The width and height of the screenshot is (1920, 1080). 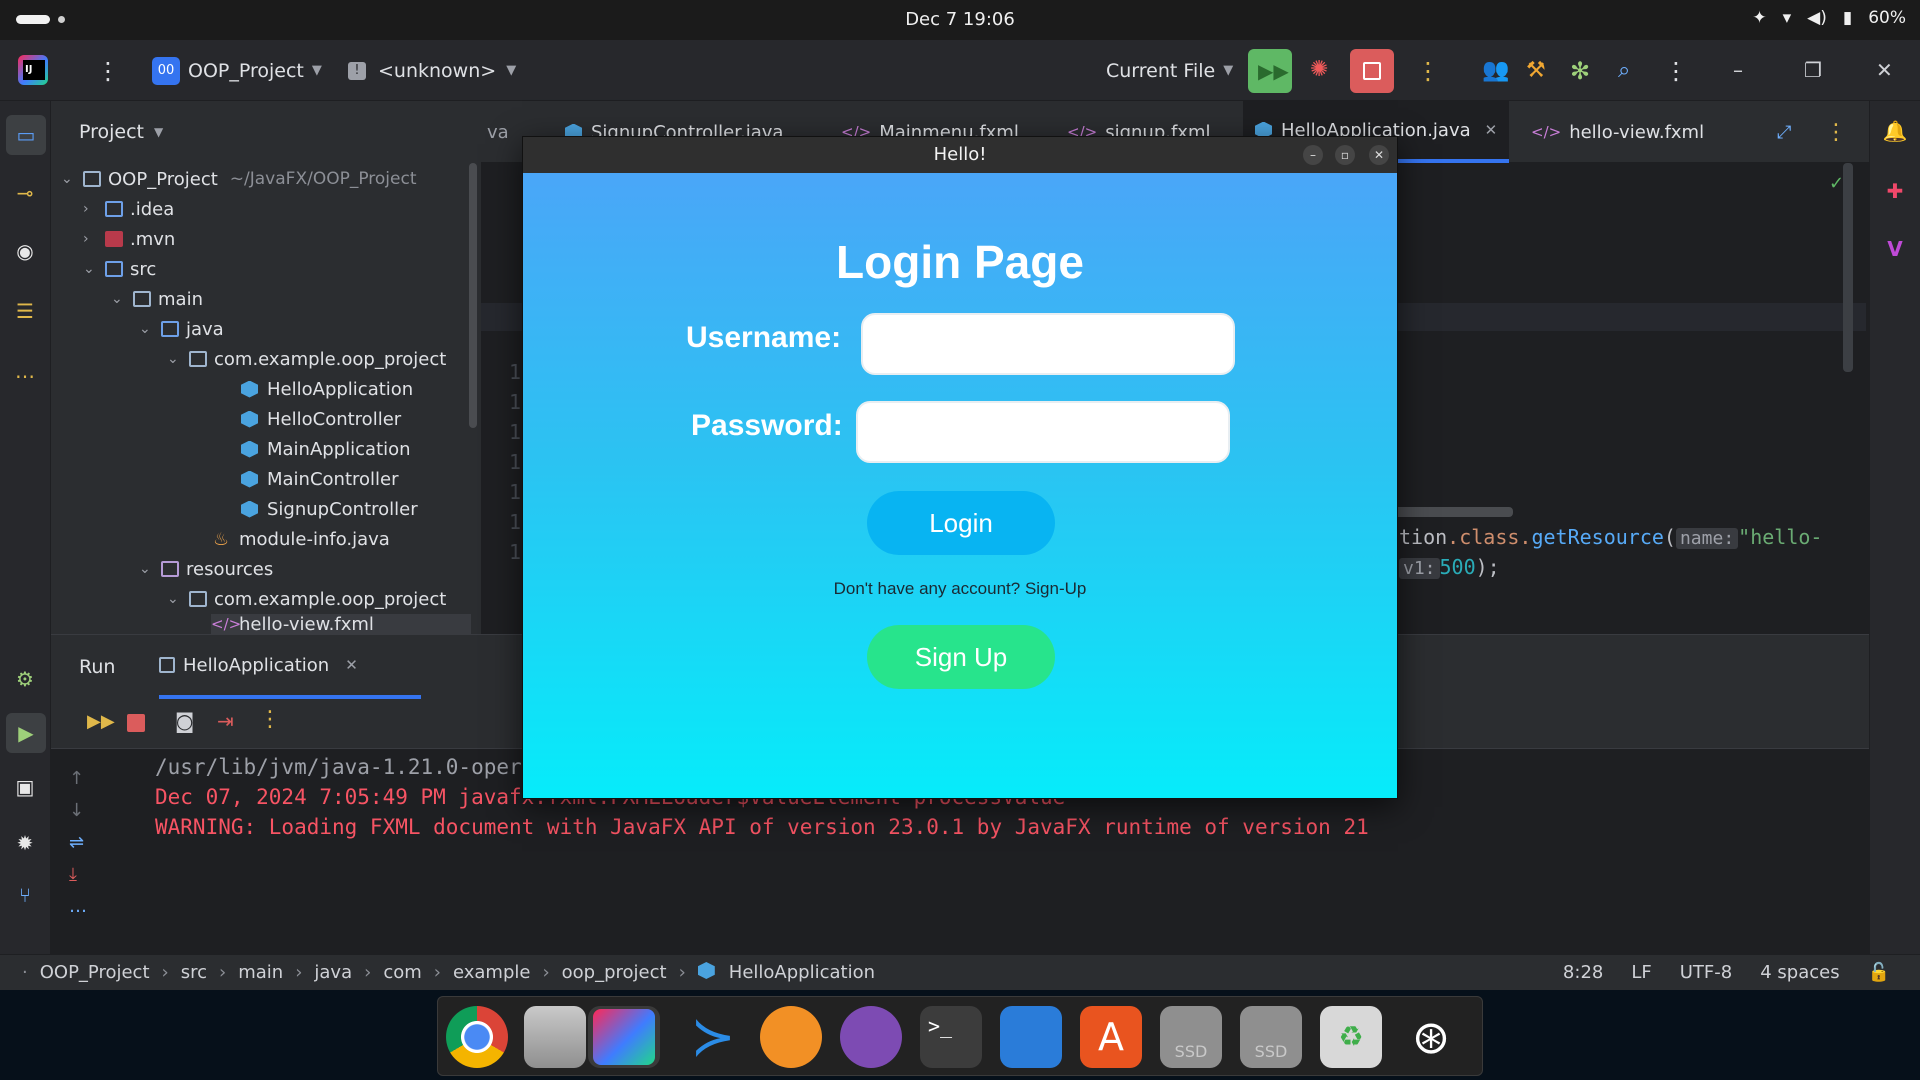 I want to click on project-panel-header: Project ▼, so click(x=266, y=132).